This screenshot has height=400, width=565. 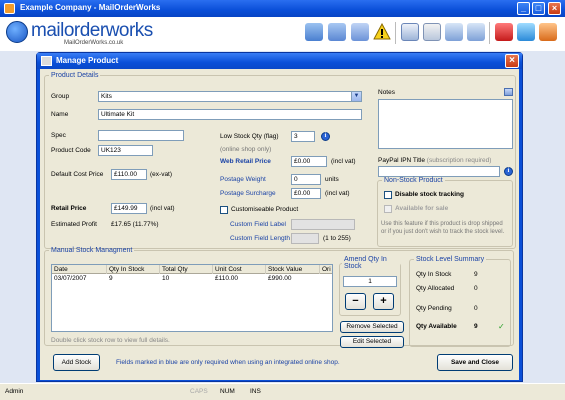 I want to click on edit-selected-button: Edit Selected, so click(x=372, y=342).